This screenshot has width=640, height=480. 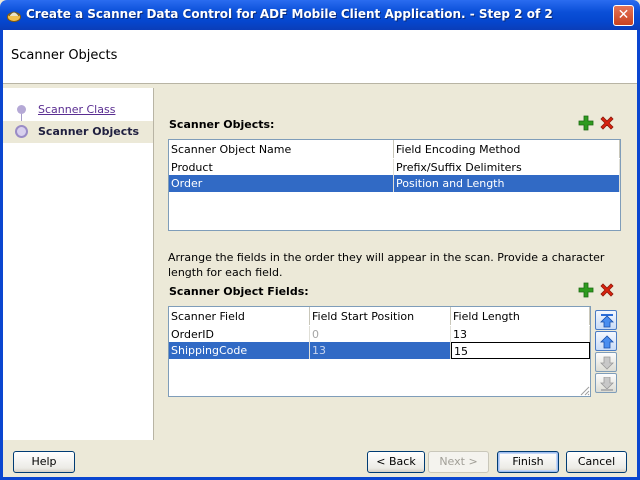 I want to click on table-cell: 0, so click(x=380, y=334).